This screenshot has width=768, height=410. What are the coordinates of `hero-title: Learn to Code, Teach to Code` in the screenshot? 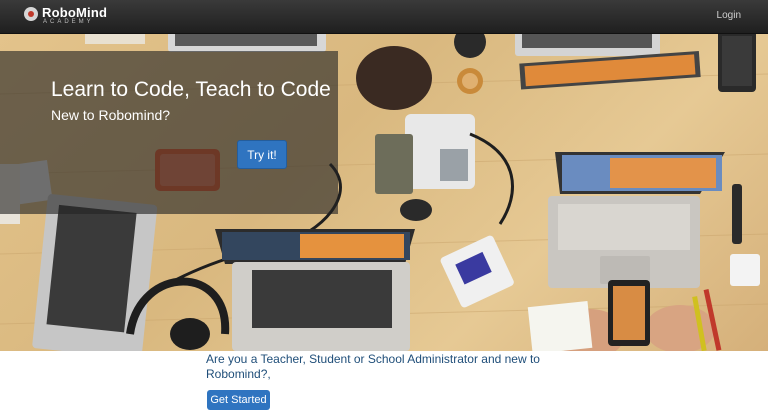 It's located at (191, 89).